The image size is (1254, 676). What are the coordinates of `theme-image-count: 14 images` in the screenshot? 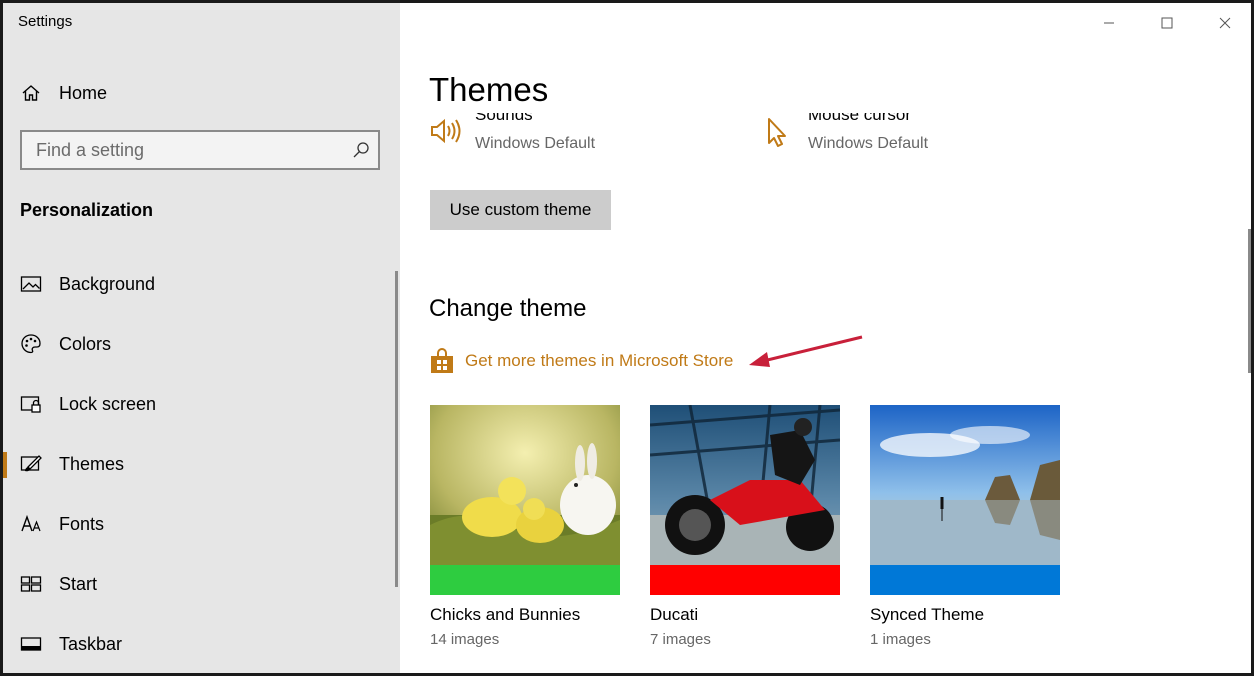 It's located at (465, 639).